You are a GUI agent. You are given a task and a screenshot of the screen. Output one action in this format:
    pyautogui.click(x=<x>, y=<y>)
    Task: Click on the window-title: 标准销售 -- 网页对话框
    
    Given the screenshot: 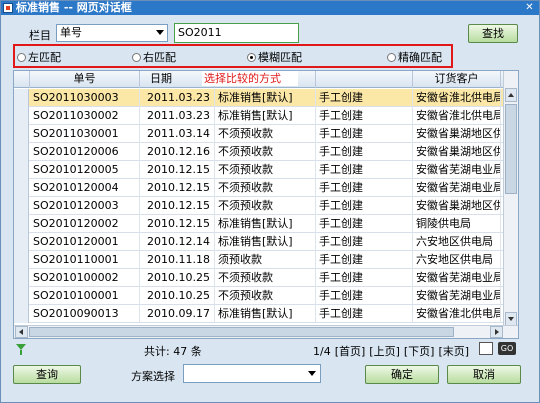 What is the action you would take?
    pyautogui.click(x=74, y=7)
    